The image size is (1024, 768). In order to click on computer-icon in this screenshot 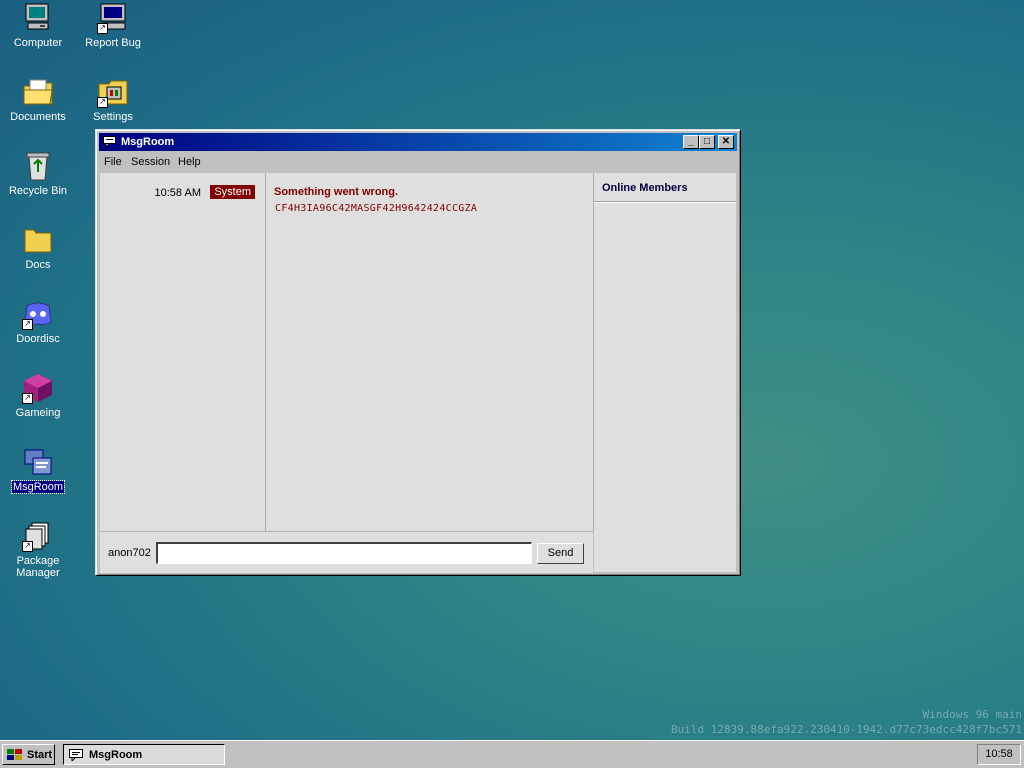, I will do `click(38, 18)`.